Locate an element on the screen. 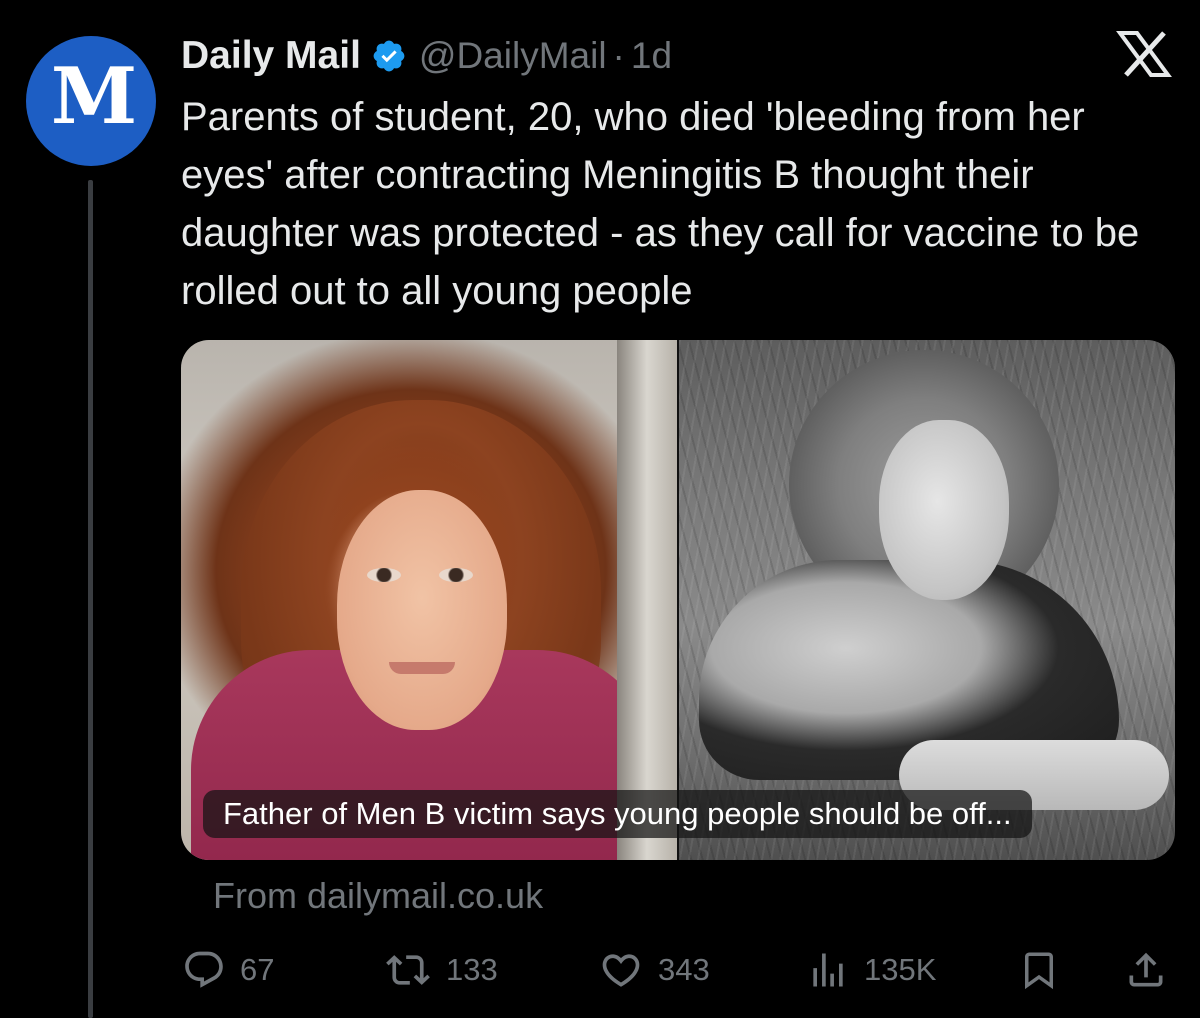  photo-eye-right is located at coordinates (456, 575).